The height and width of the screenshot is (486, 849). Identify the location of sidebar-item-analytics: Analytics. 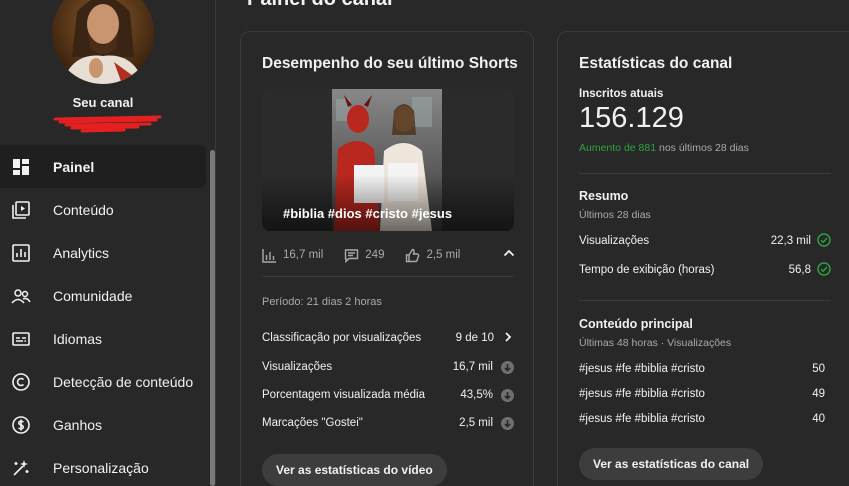
(103, 252).